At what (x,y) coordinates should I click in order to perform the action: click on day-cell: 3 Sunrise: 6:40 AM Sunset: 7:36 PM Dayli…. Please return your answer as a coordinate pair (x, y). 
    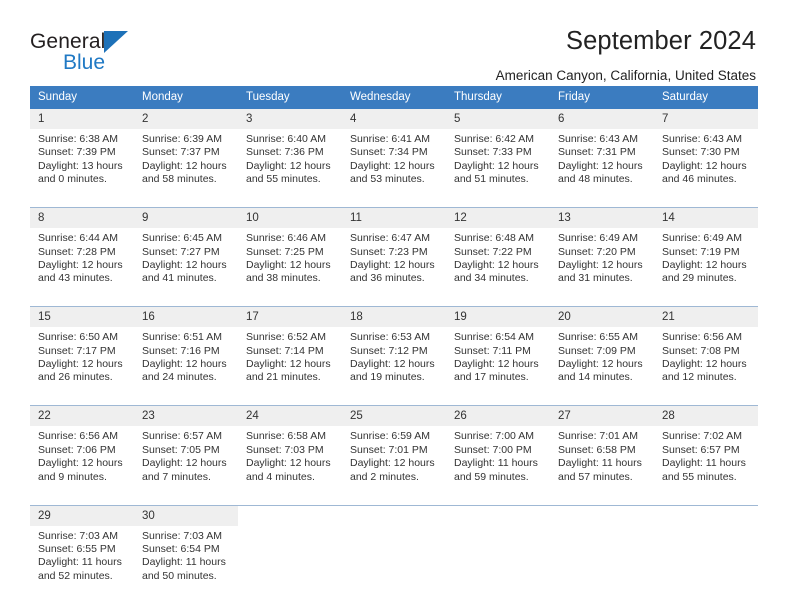
    Looking at the image, I should click on (290, 153).